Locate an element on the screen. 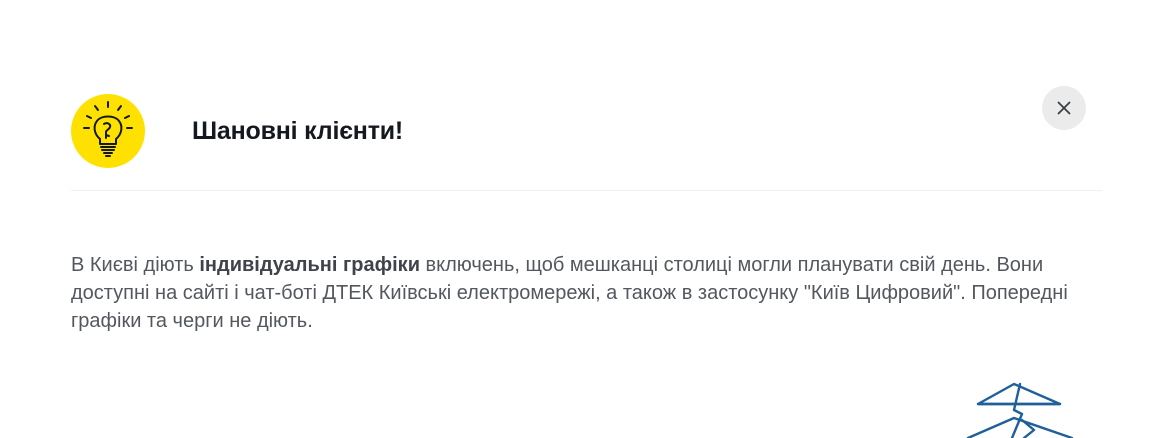 The image size is (1173, 438). close-icon is located at coordinates (1064, 108).